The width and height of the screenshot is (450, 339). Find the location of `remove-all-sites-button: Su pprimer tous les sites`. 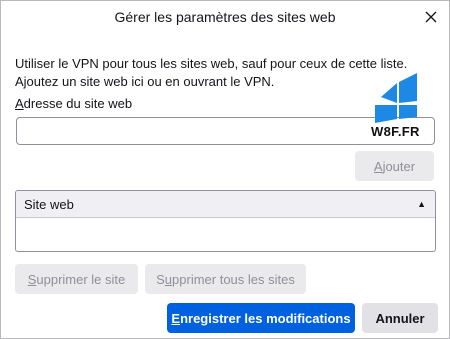

remove-all-sites-button: Su pprimer tous les sites is located at coordinates (225, 279).